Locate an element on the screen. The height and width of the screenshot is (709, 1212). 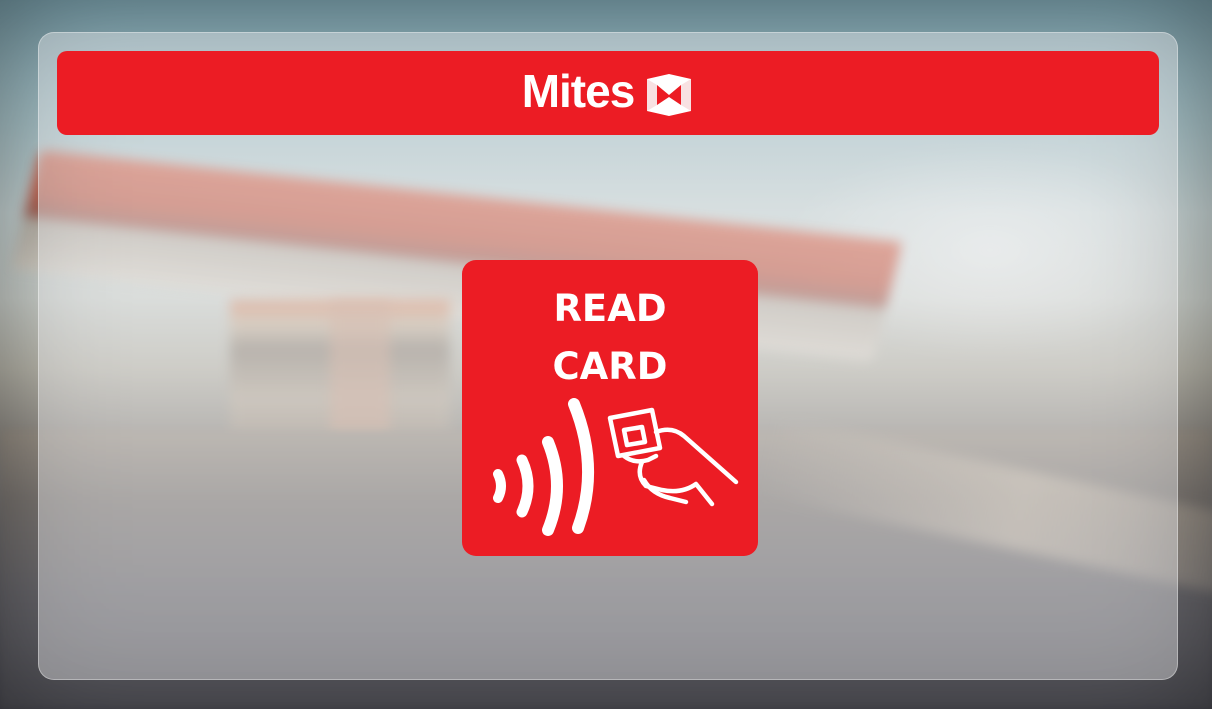
brand-logo: Mites is located at coordinates (608, 91).